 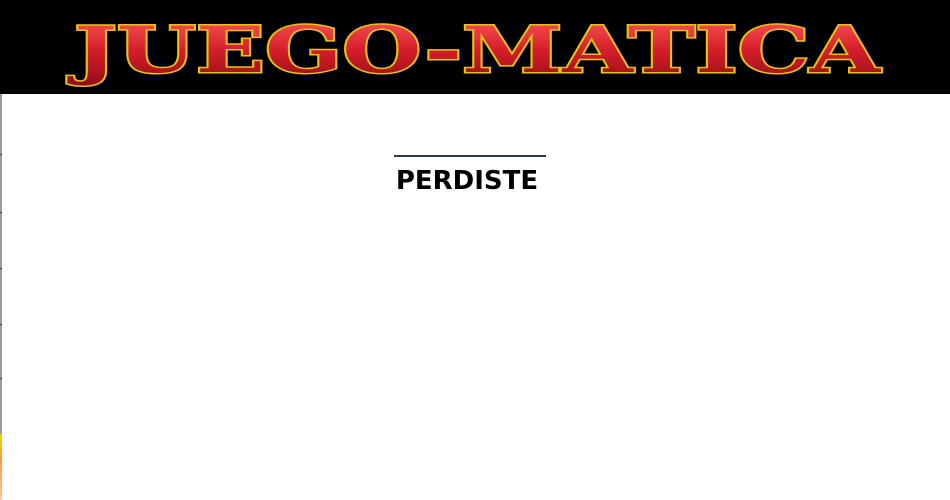 What do you see at coordinates (1, 297) in the screenshot?
I see `left-edge-strip` at bounding box center [1, 297].